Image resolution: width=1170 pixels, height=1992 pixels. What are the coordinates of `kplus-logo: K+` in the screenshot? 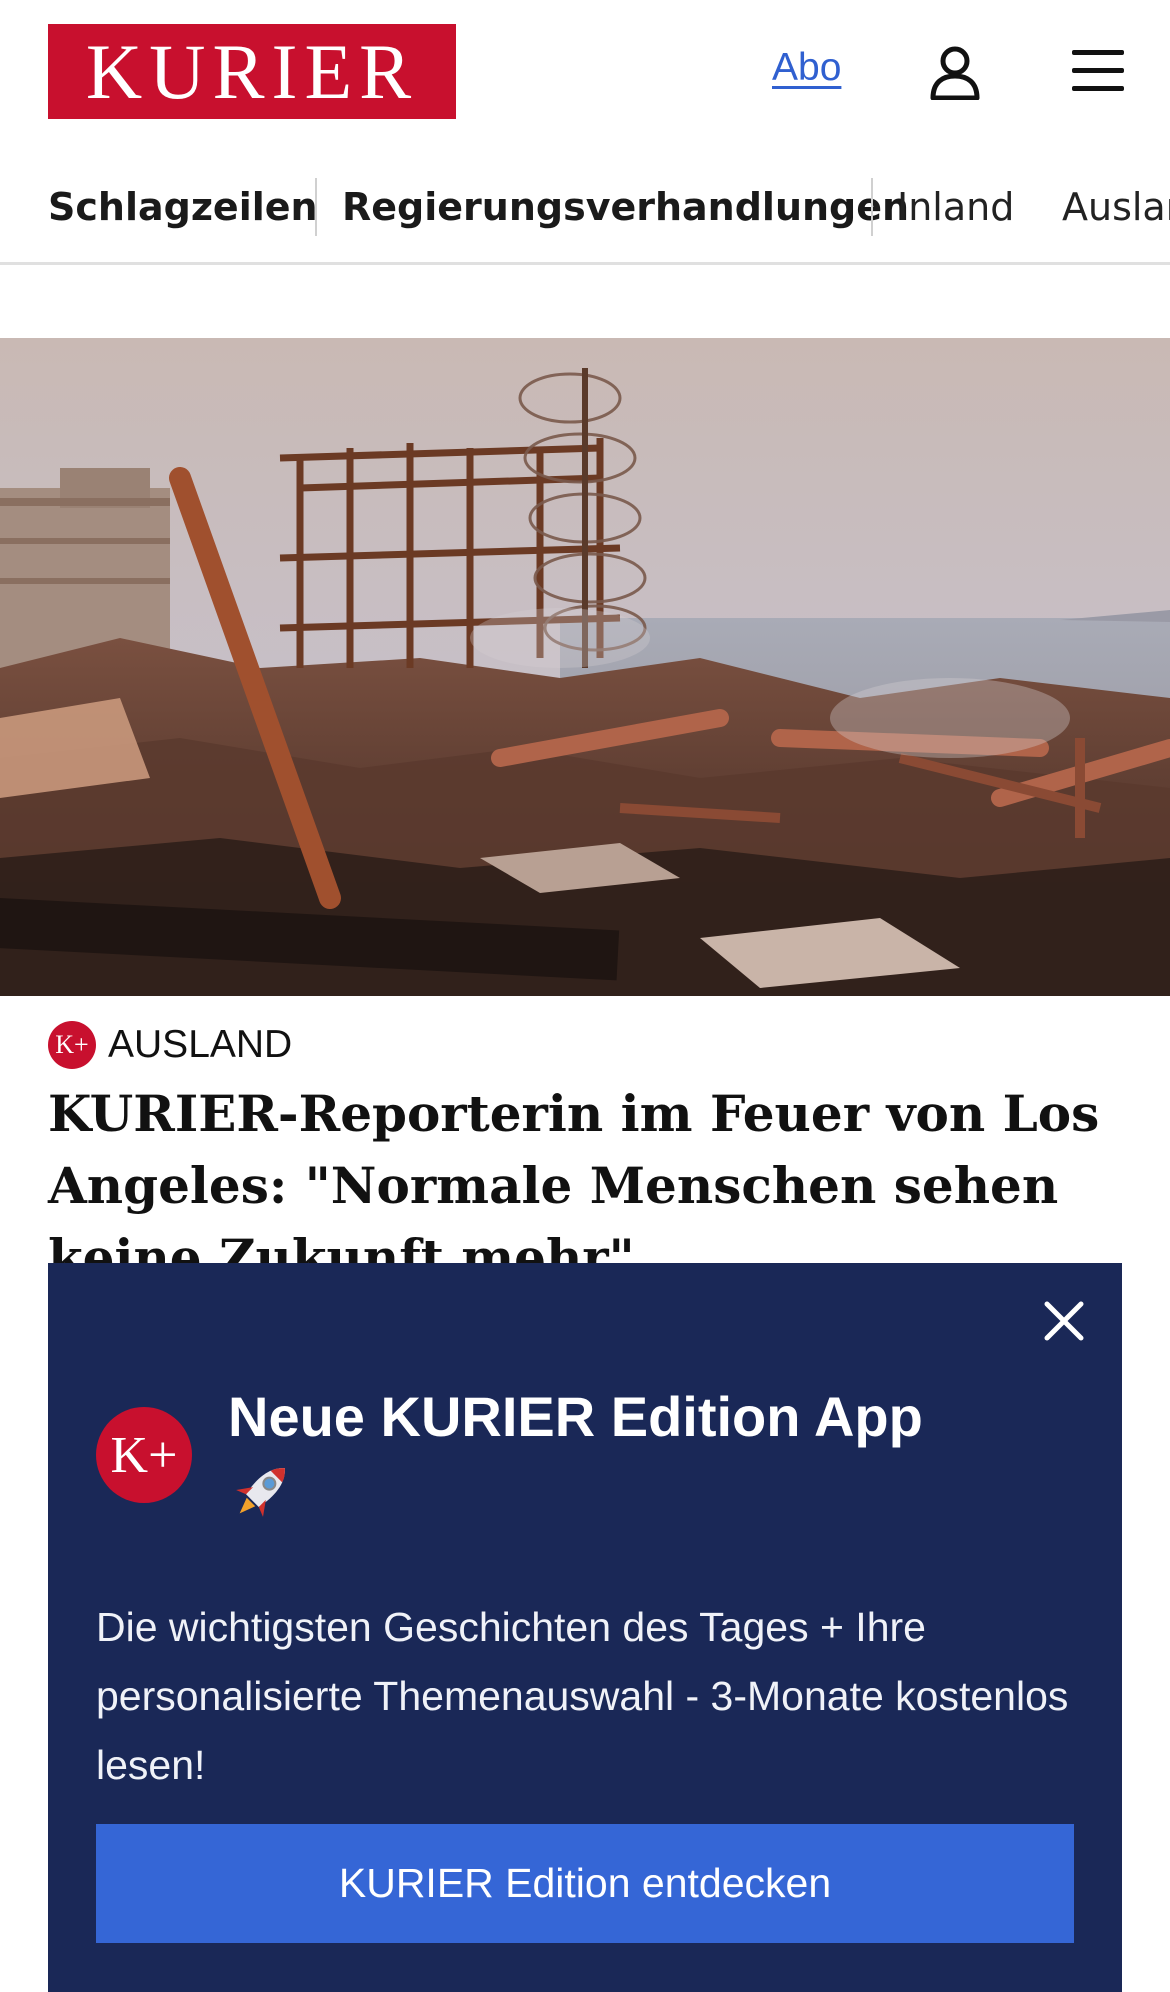 It's located at (144, 1455).